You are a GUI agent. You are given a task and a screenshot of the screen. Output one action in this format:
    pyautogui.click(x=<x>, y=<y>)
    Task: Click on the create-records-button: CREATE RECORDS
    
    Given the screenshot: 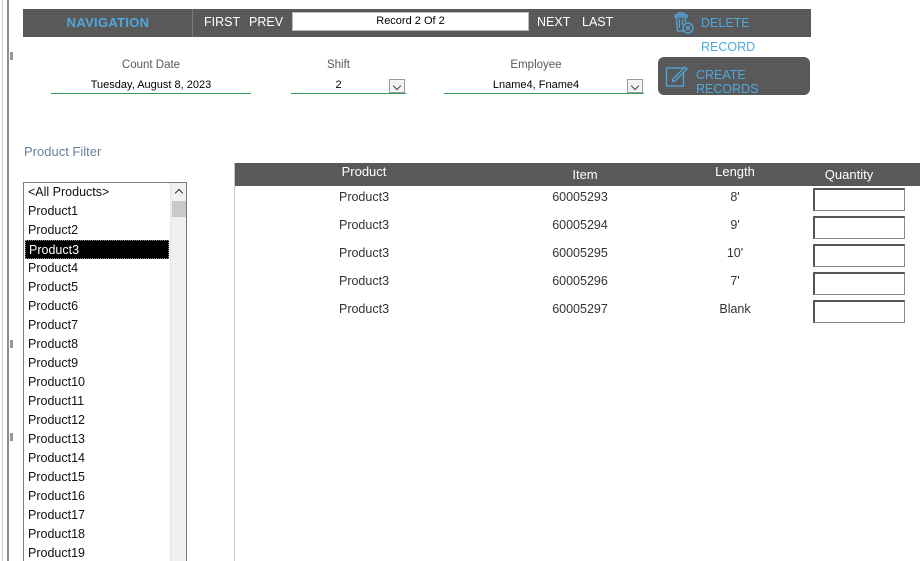 What is the action you would take?
    pyautogui.click(x=734, y=76)
    